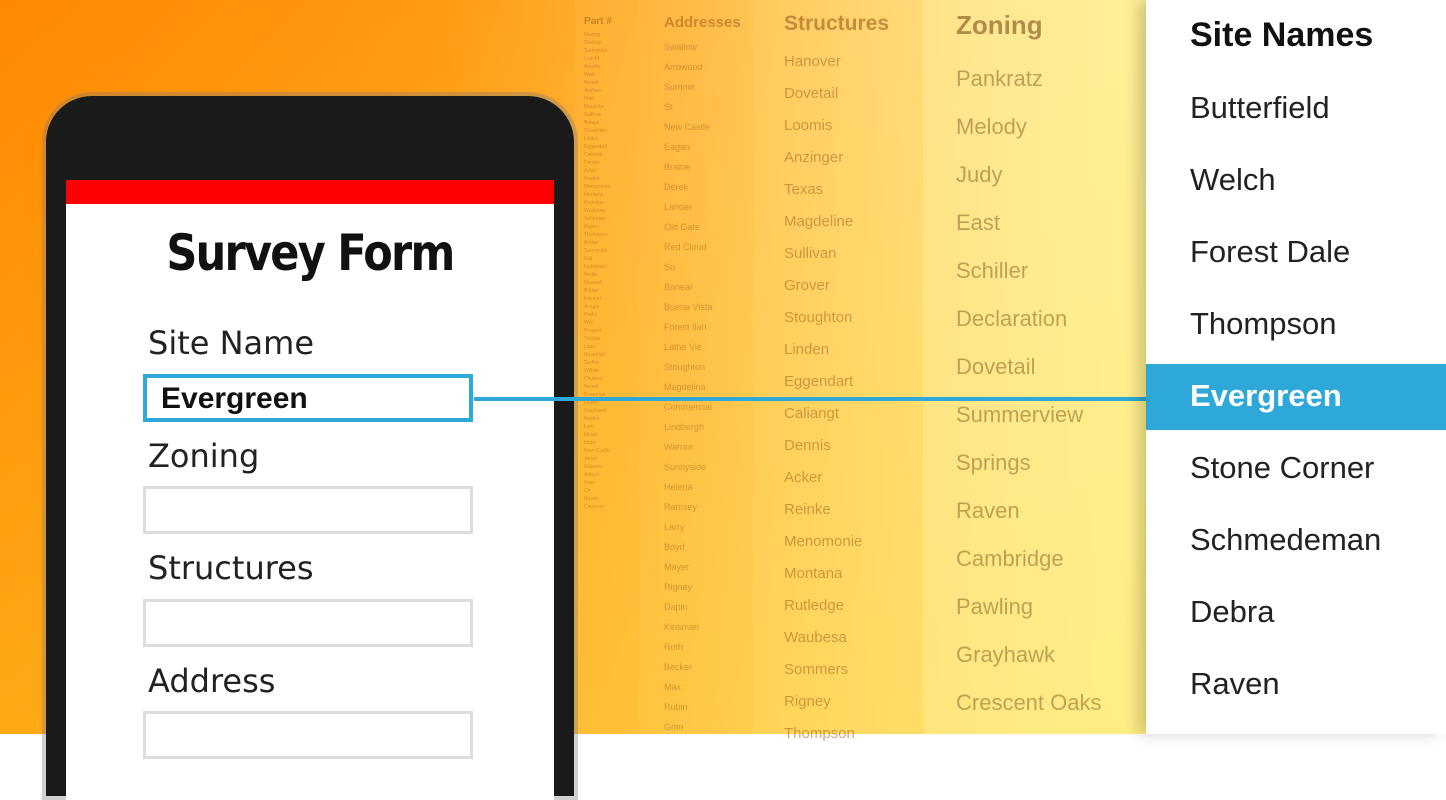 The height and width of the screenshot is (800, 1446). I want to click on column-item: Maxwell, so click(593, 283).